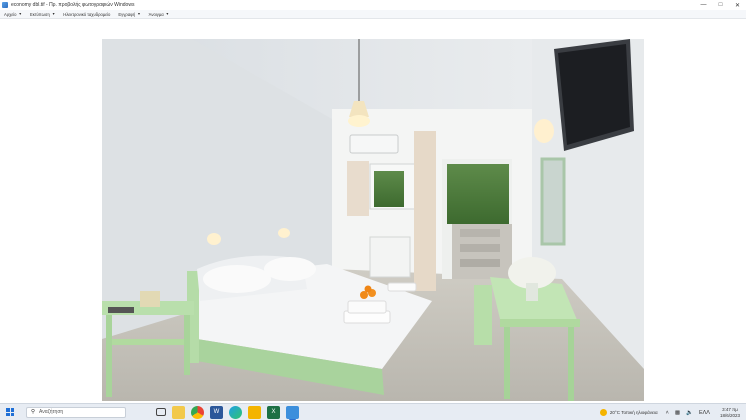  What do you see at coordinates (76, 412) in the screenshot?
I see `taskbar-search: ⚲ Αναζήτηση` at bounding box center [76, 412].